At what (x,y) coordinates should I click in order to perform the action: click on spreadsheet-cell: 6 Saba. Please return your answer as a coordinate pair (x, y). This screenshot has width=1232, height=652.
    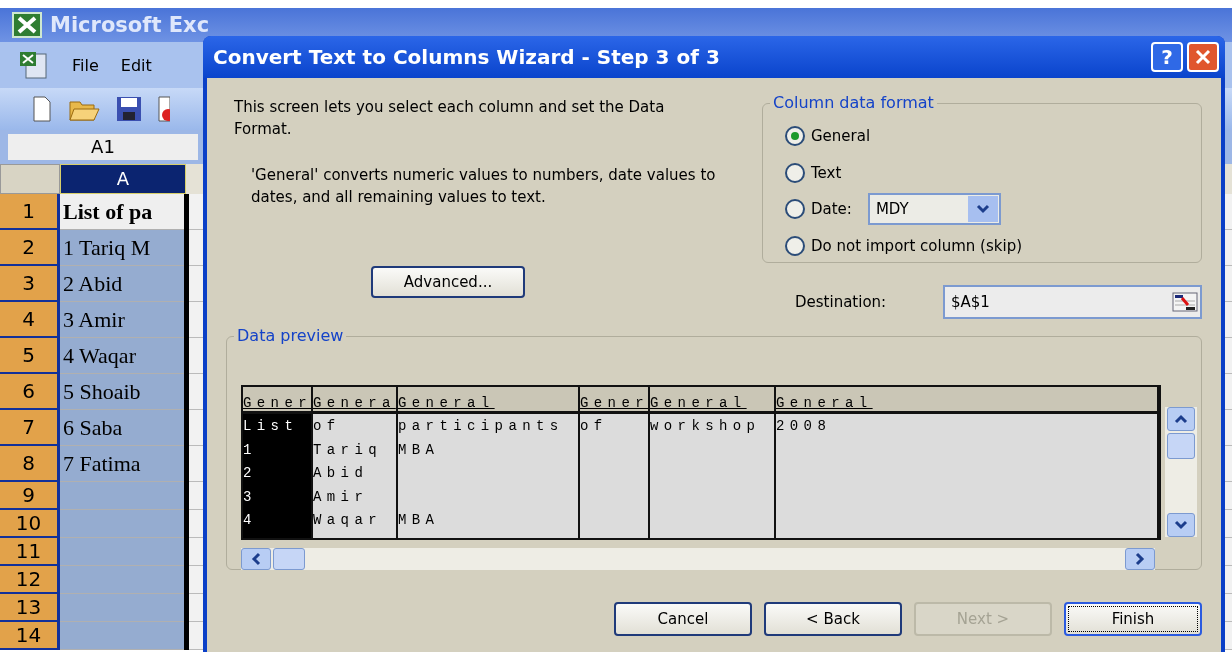
    Looking at the image, I should click on (122, 428).